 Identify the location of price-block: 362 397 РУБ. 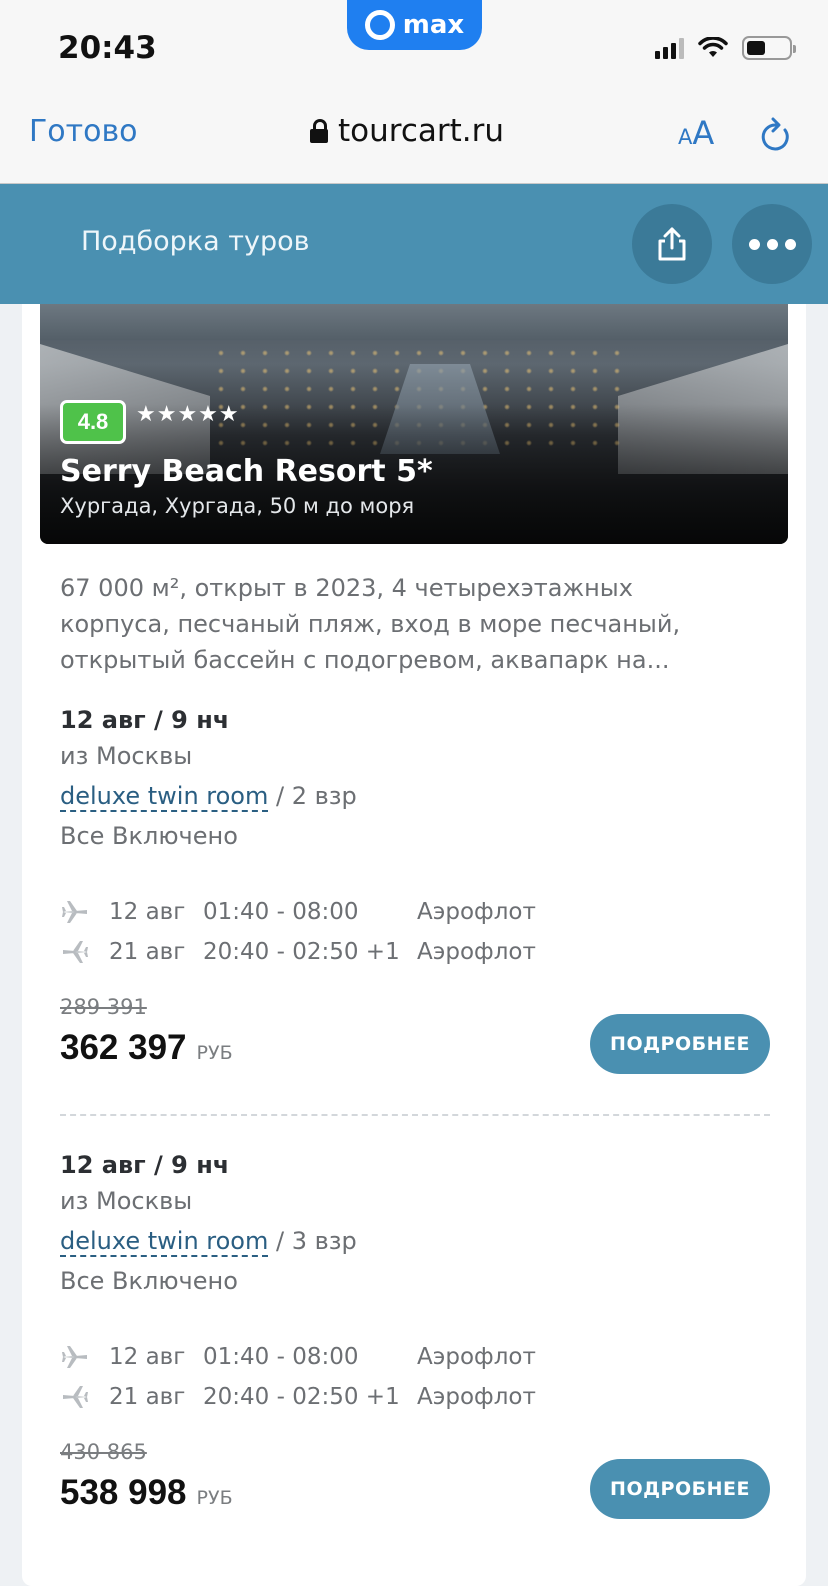
(146, 1048).